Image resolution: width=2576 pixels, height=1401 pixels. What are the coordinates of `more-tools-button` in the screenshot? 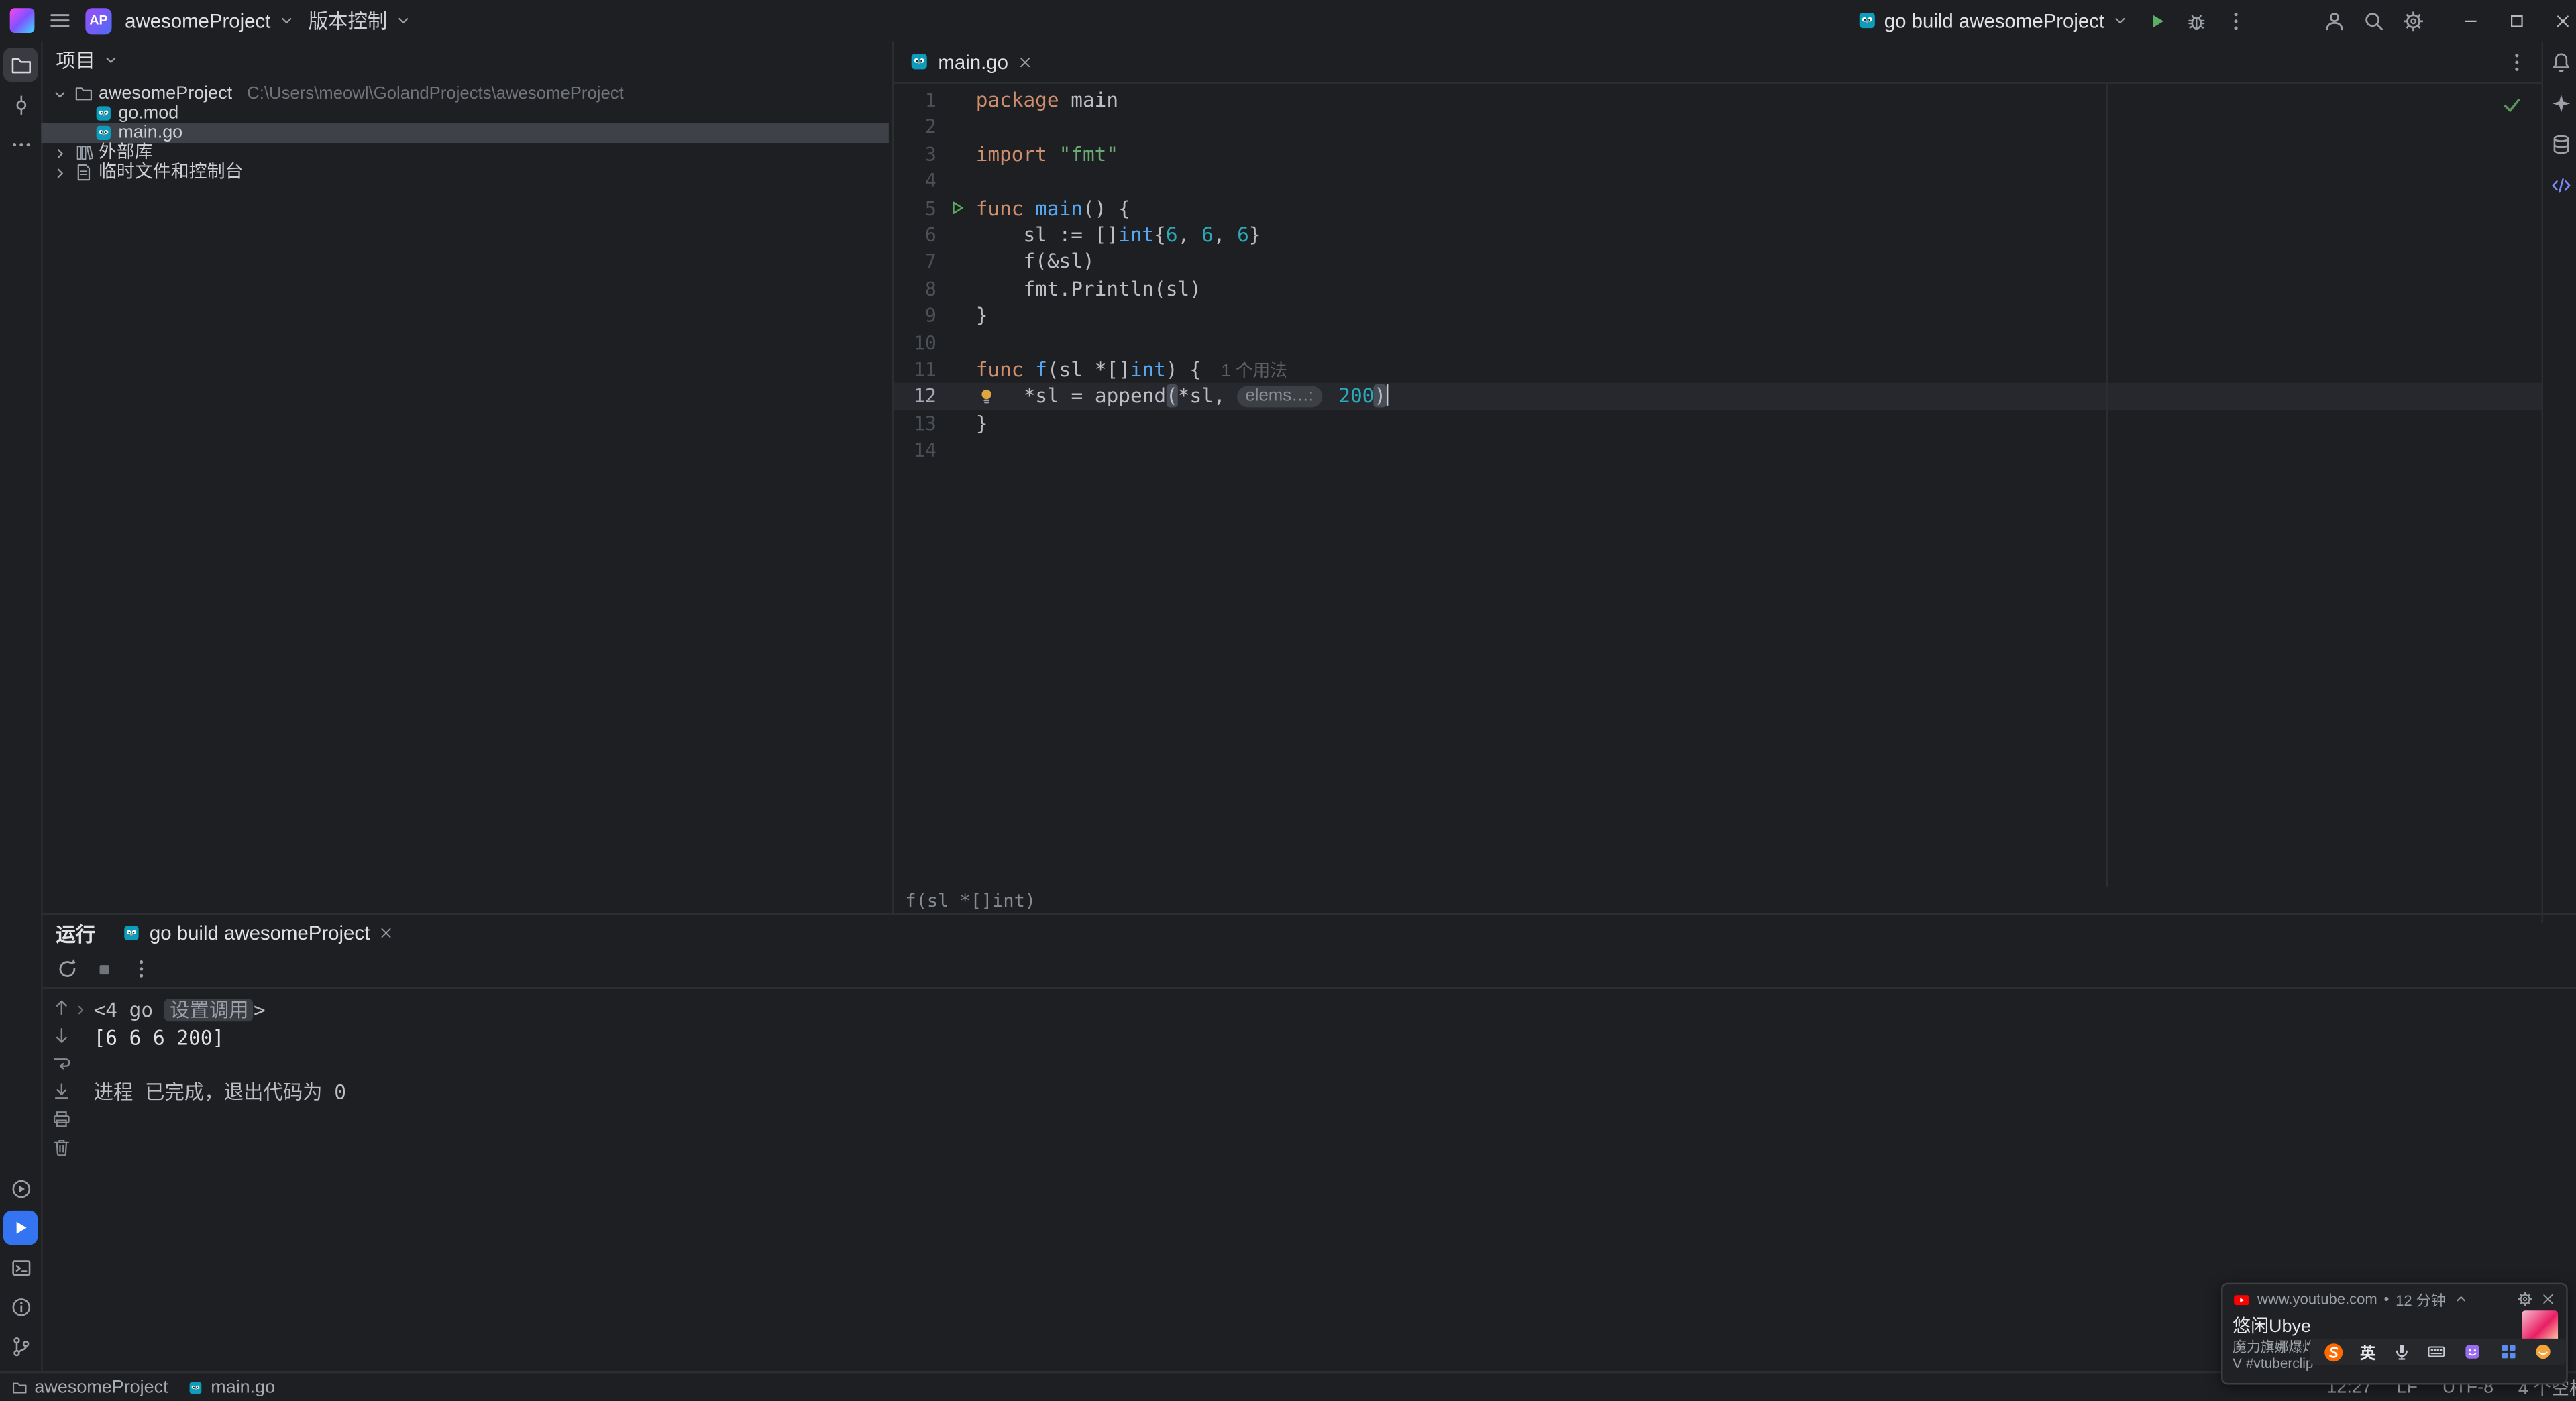 It's located at (20, 144).